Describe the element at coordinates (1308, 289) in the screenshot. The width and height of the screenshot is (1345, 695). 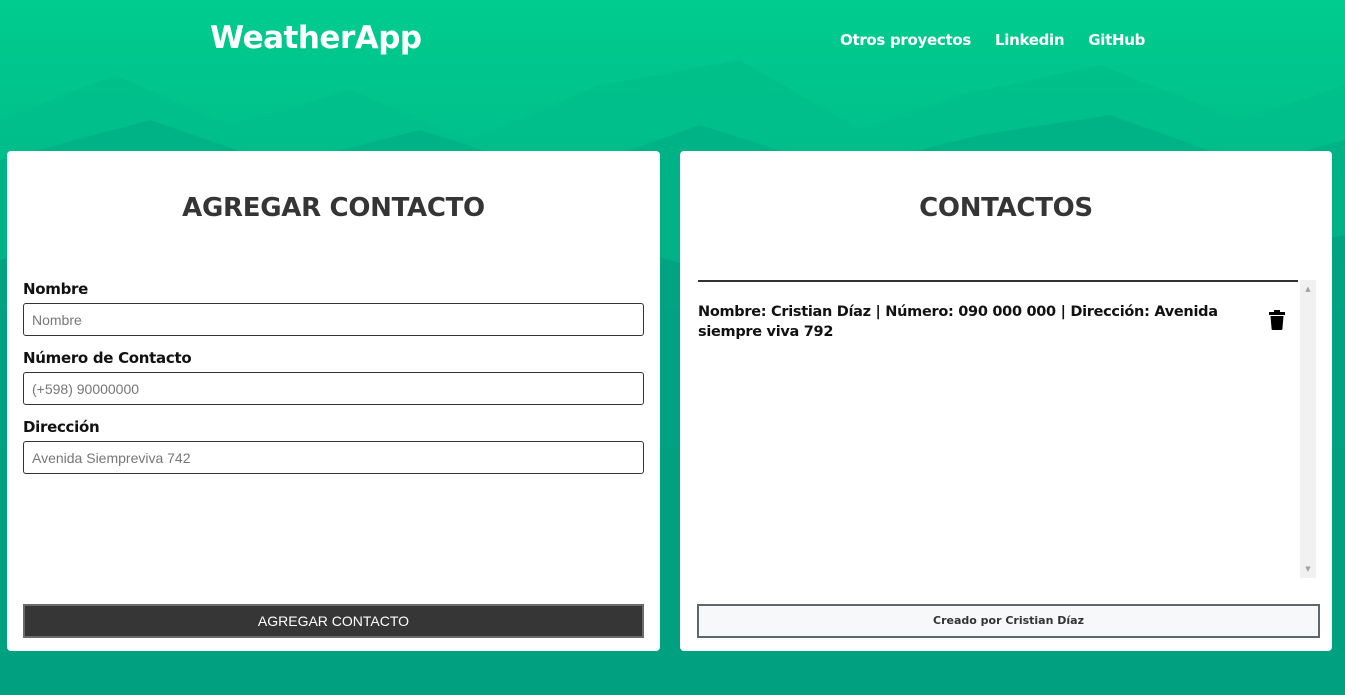
I see `scroll-up-arrow-icon: ▲` at that location.